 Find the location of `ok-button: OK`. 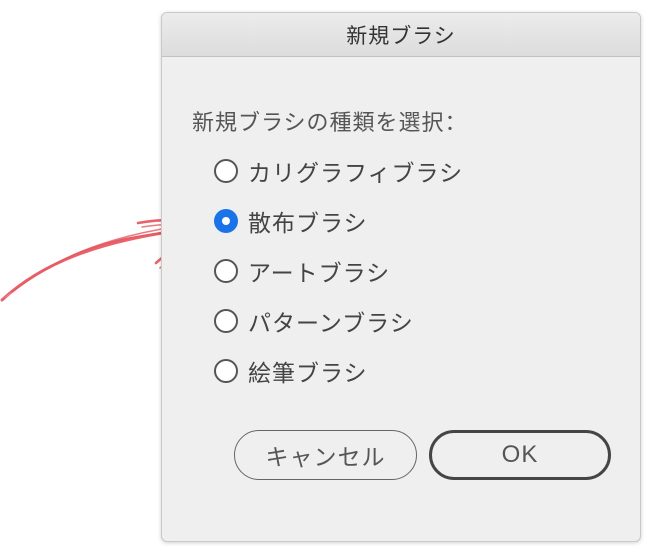

ok-button: OK is located at coordinates (520, 455).